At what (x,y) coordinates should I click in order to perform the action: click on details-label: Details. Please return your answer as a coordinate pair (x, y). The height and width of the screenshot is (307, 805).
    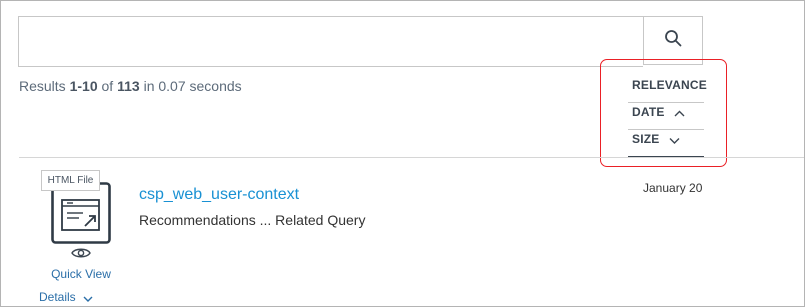
    Looking at the image, I should click on (57, 297).